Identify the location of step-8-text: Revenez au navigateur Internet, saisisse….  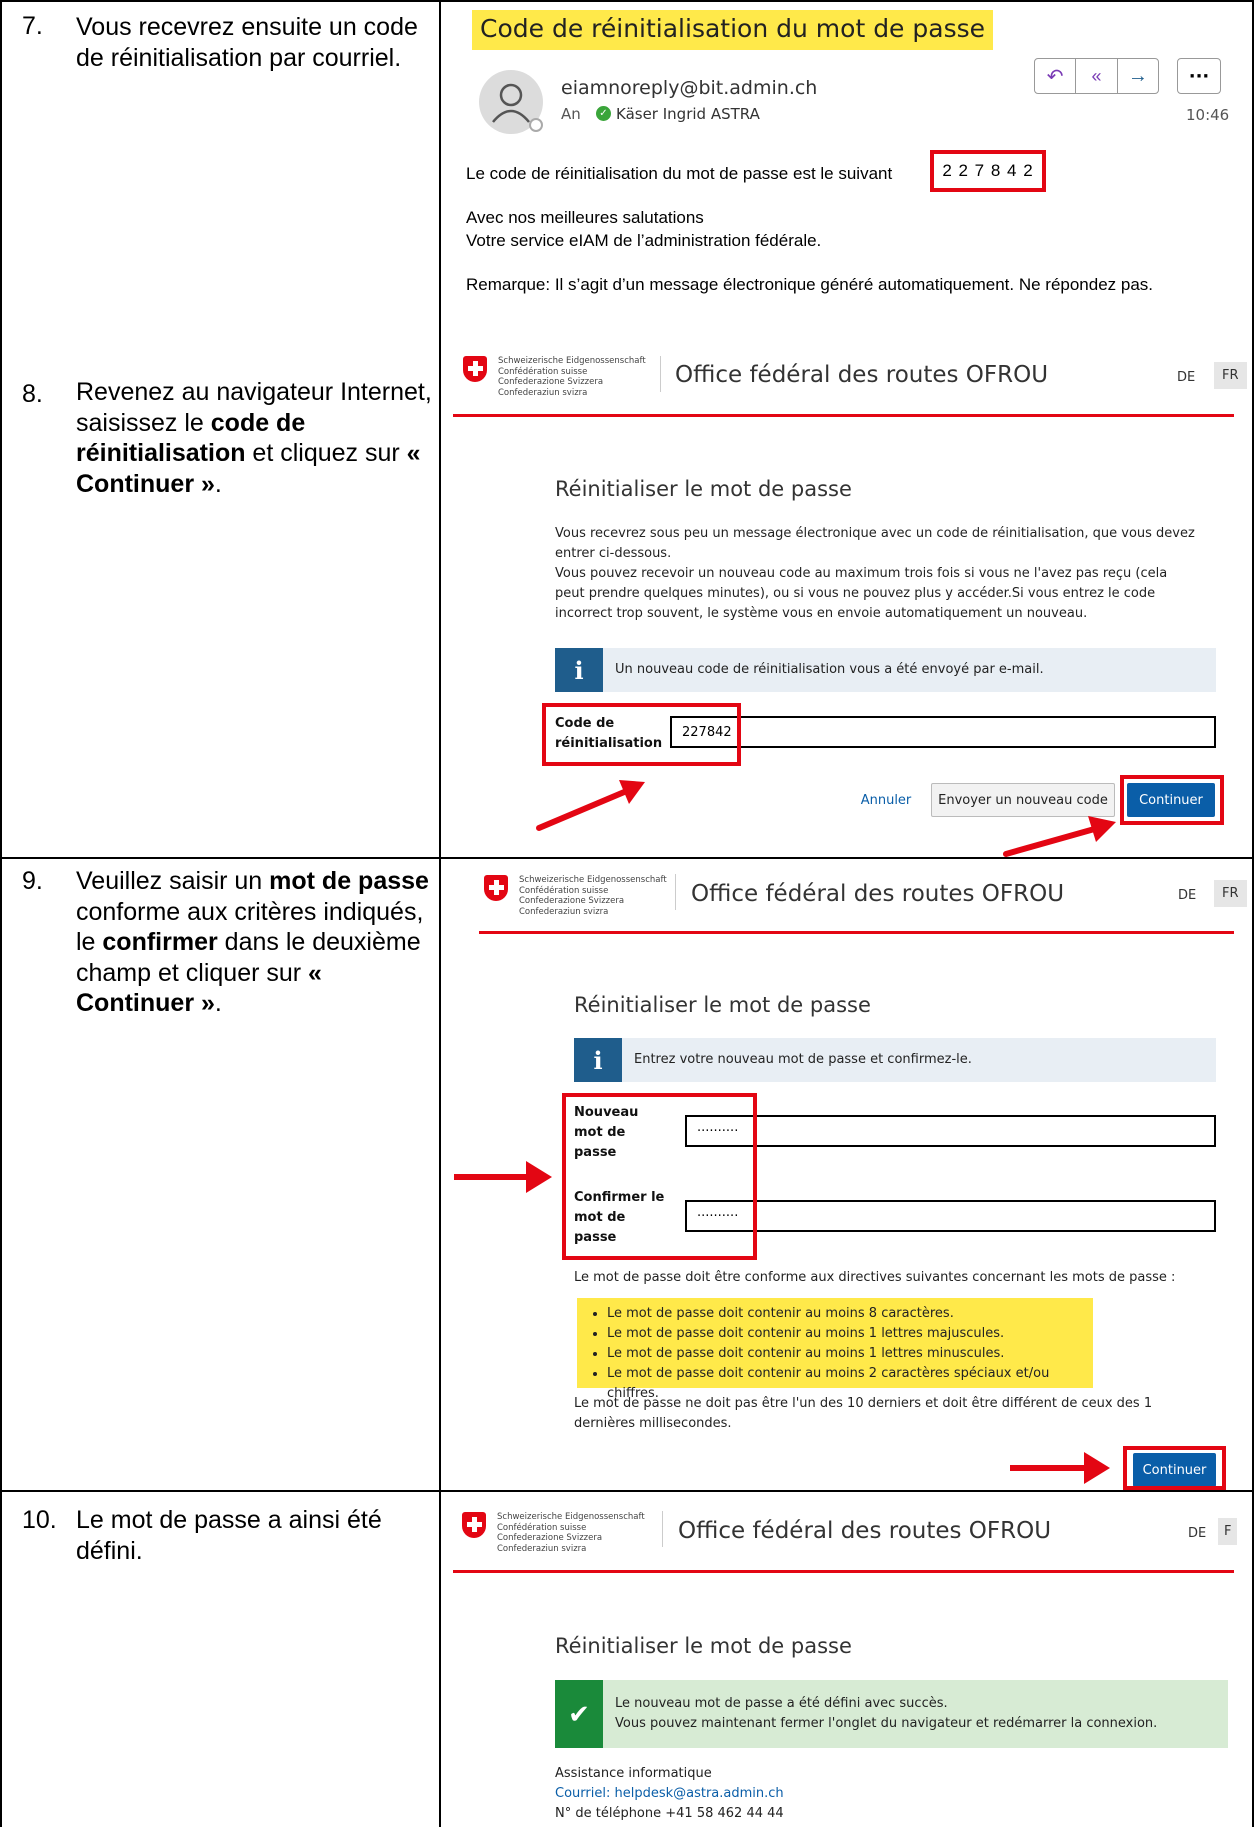
(254, 438).